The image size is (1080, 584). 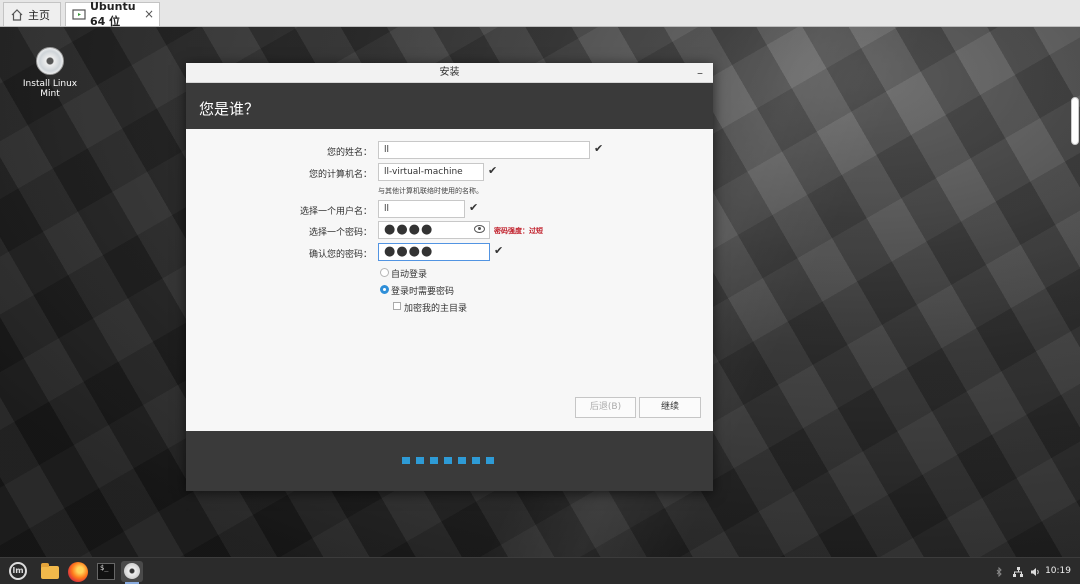 I want to click on network-icon, so click(x=1018, y=571).